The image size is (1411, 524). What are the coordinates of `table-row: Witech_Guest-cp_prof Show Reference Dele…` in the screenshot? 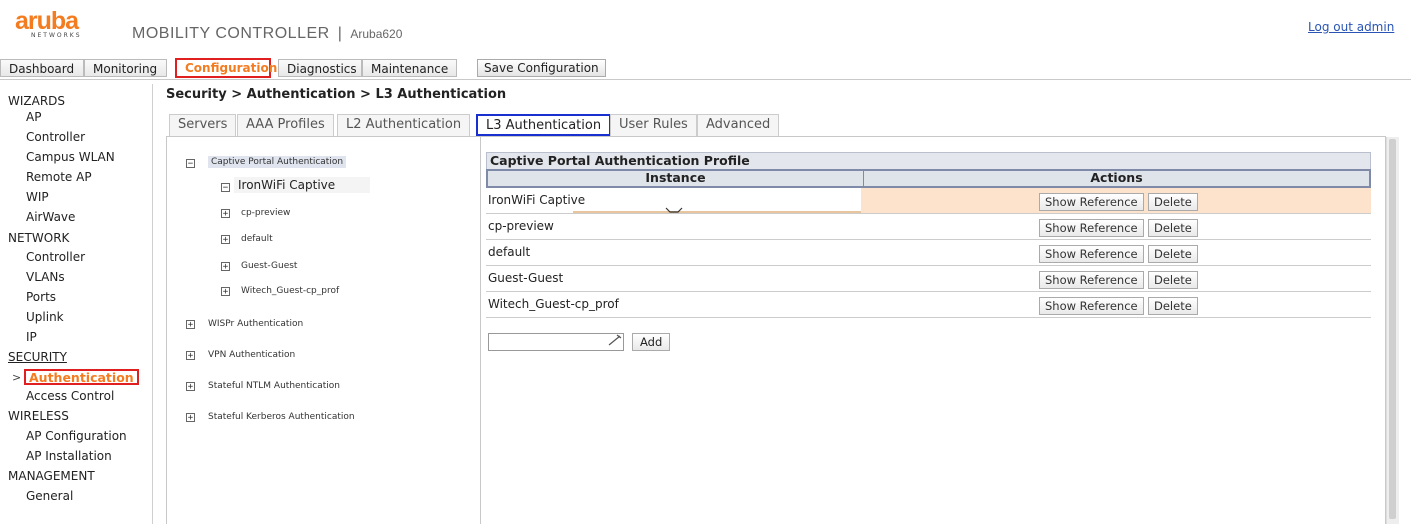 It's located at (928, 305).